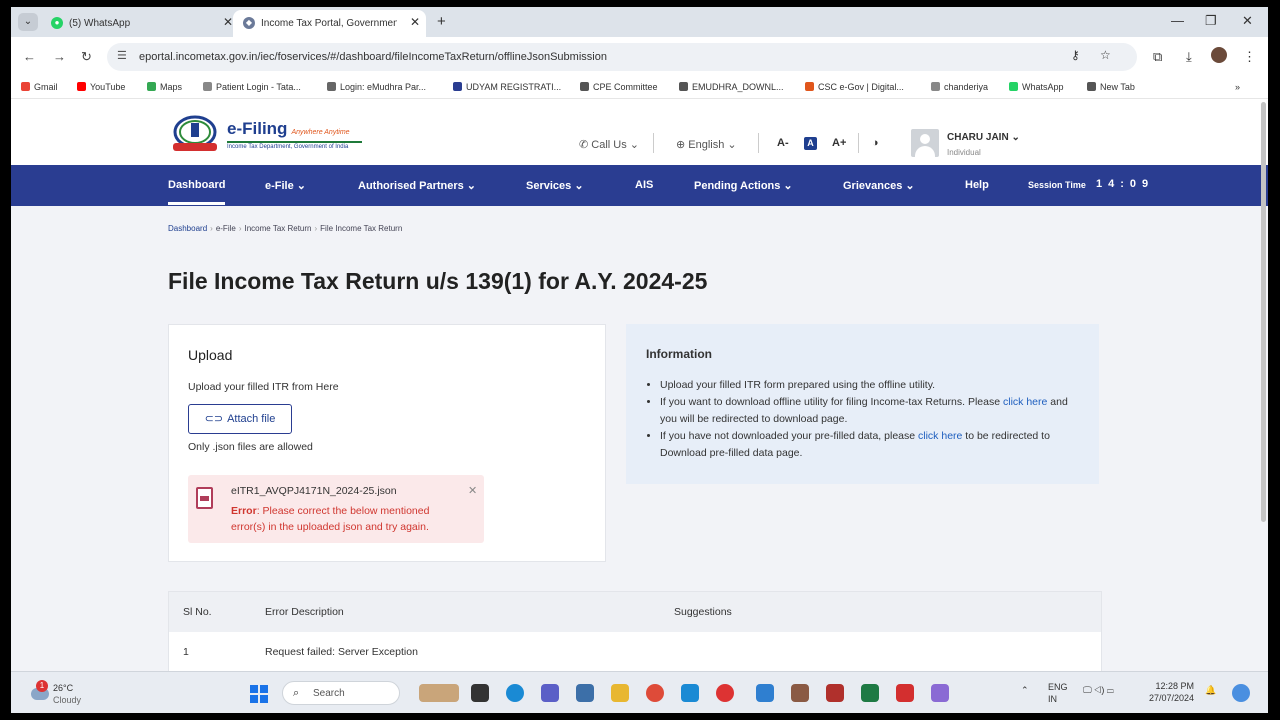 This screenshot has width=1280, height=720. What do you see at coordinates (1025, 690) in the screenshot?
I see `tray-chevron-icon: ⌃` at bounding box center [1025, 690].